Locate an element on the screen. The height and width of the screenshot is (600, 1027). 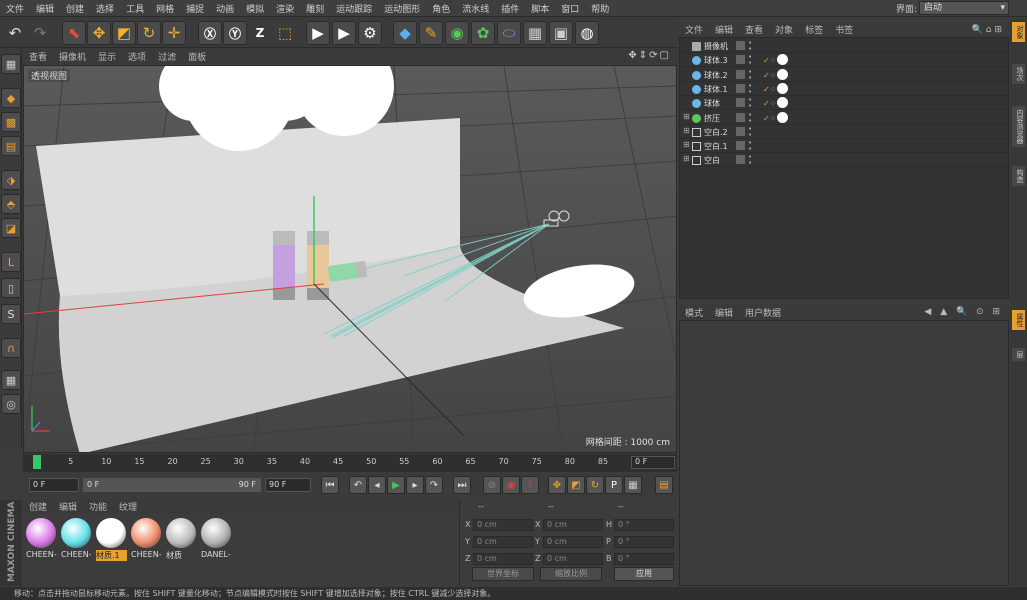
magnet-icon: ∩ is located at coordinates (11, 348).